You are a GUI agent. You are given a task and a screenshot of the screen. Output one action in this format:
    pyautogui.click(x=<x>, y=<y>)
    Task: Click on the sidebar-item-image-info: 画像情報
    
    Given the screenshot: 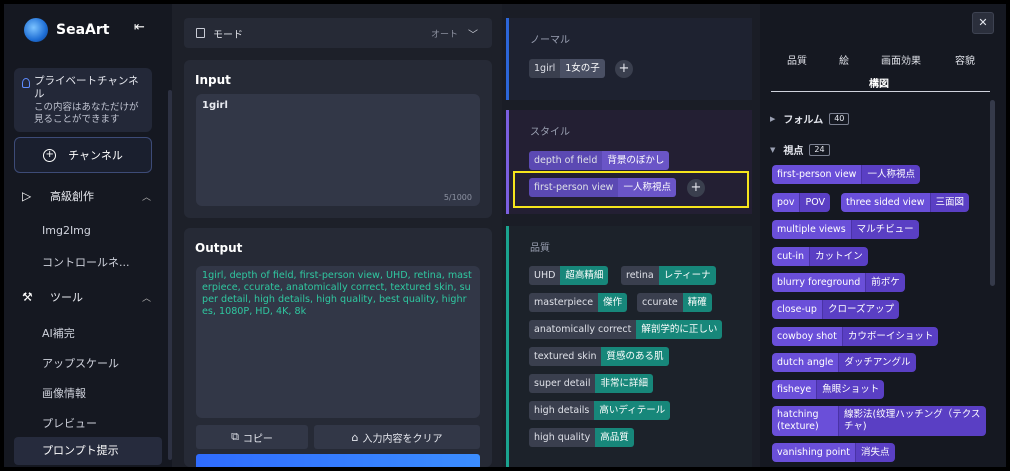 What is the action you would take?
    pyautogui.click(x=64, y=393)
    